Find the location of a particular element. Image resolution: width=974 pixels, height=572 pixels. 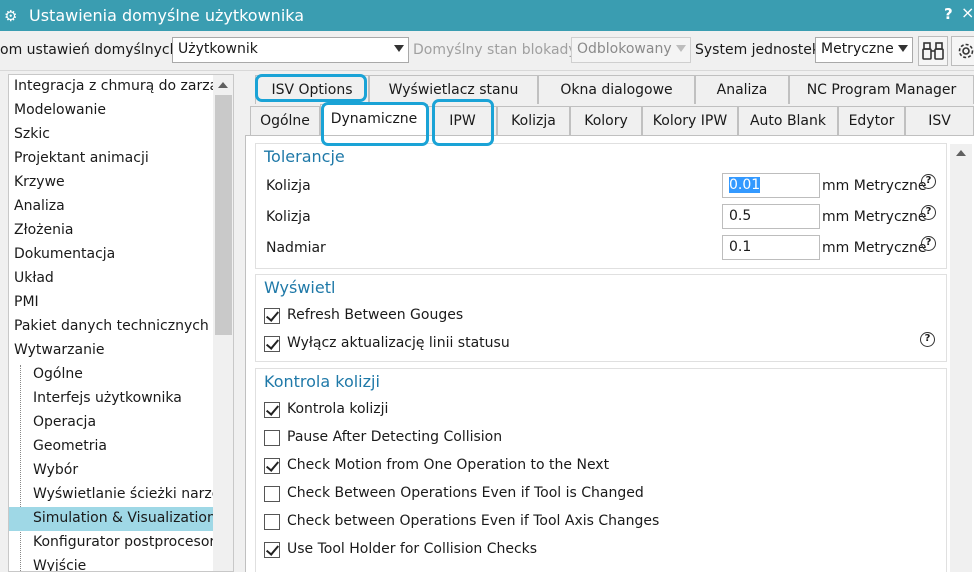

tab-collision: Kolizja is located at coordinates (533, 120).